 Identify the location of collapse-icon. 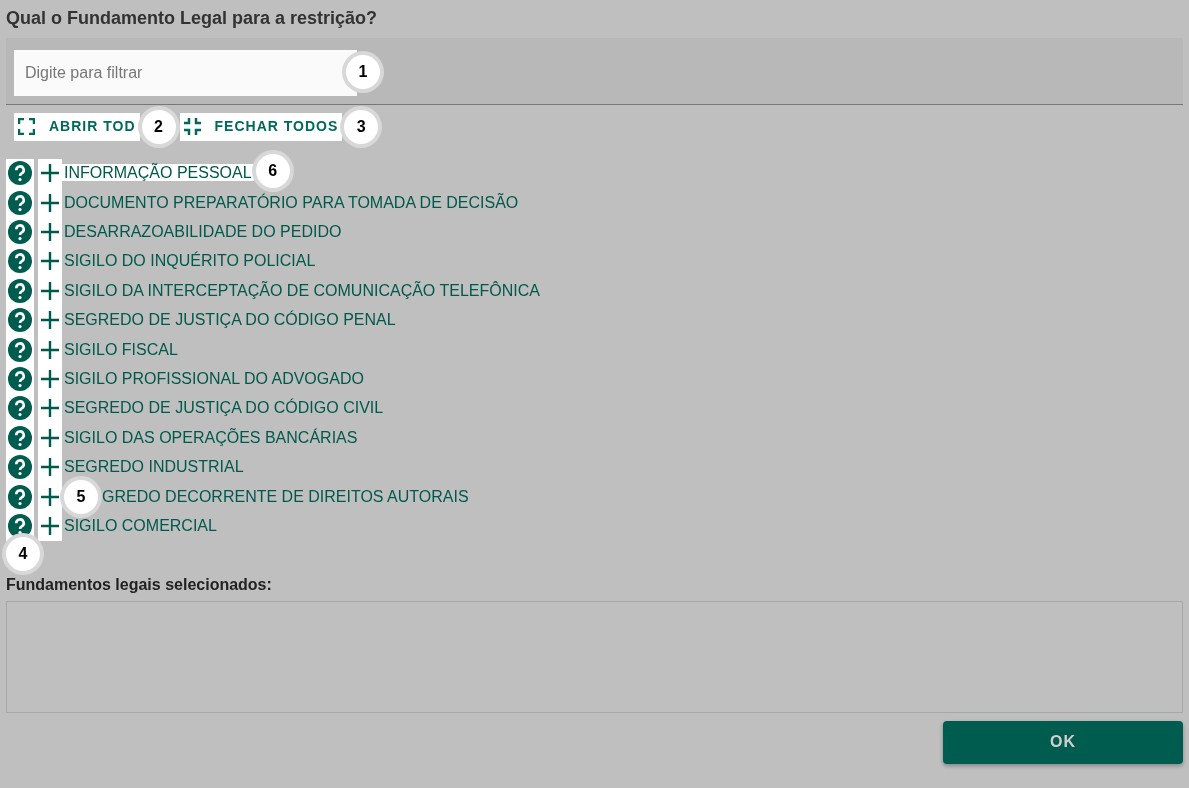
(192, 127).